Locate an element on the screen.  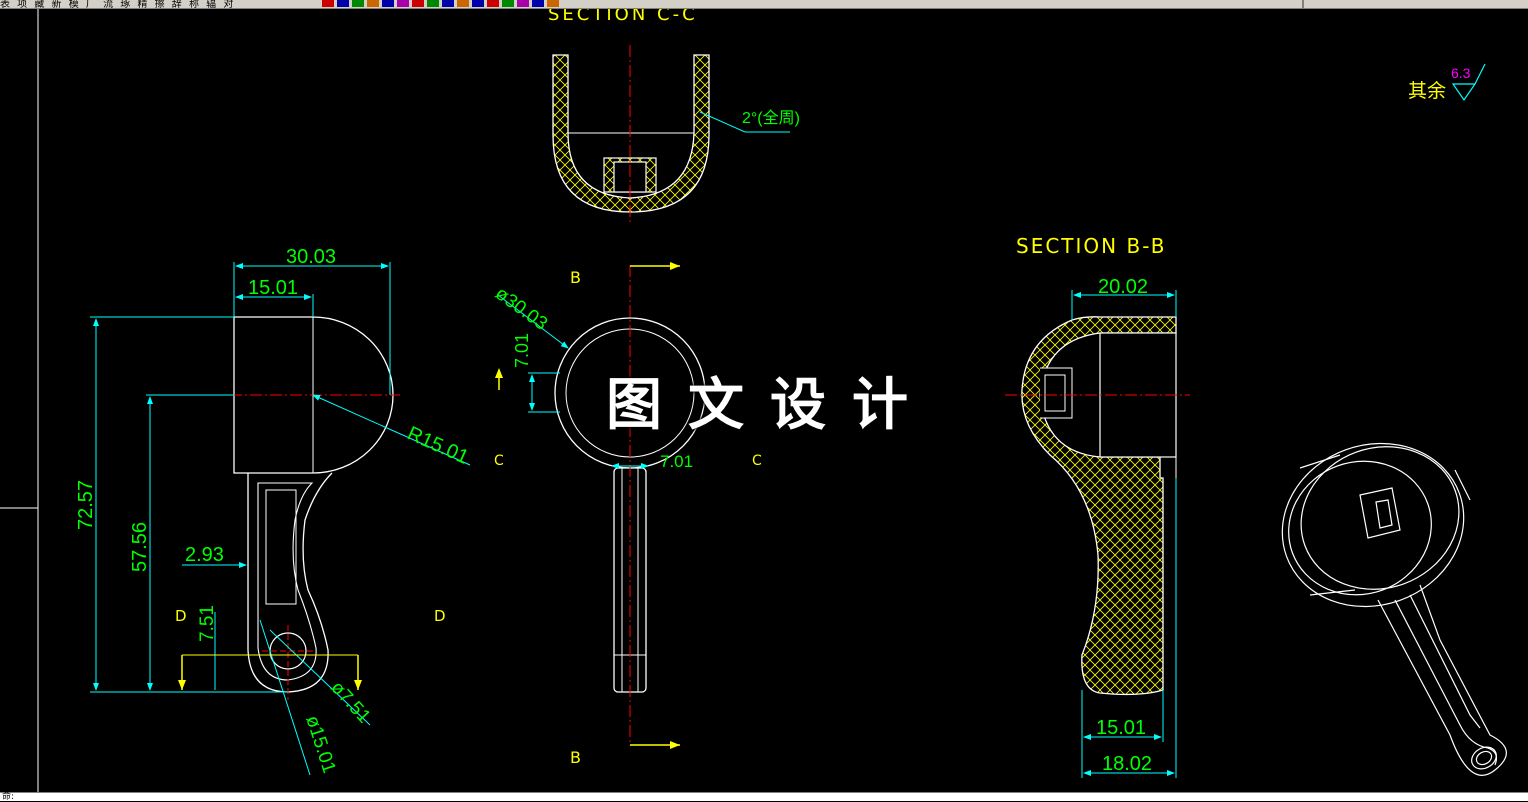
dim-wall-2: 2.93 is located at coordinates (204, 555).